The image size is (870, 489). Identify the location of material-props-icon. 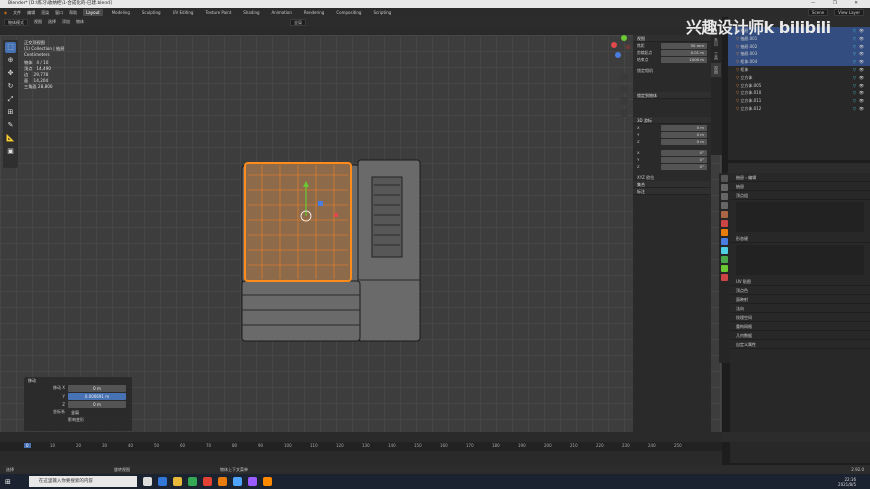
(724, 277).